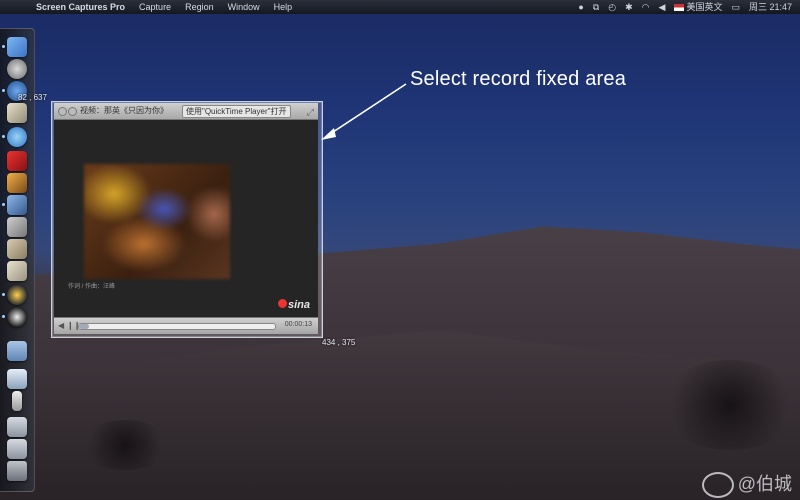  I want to click on doc-icon, so click(17, 401).